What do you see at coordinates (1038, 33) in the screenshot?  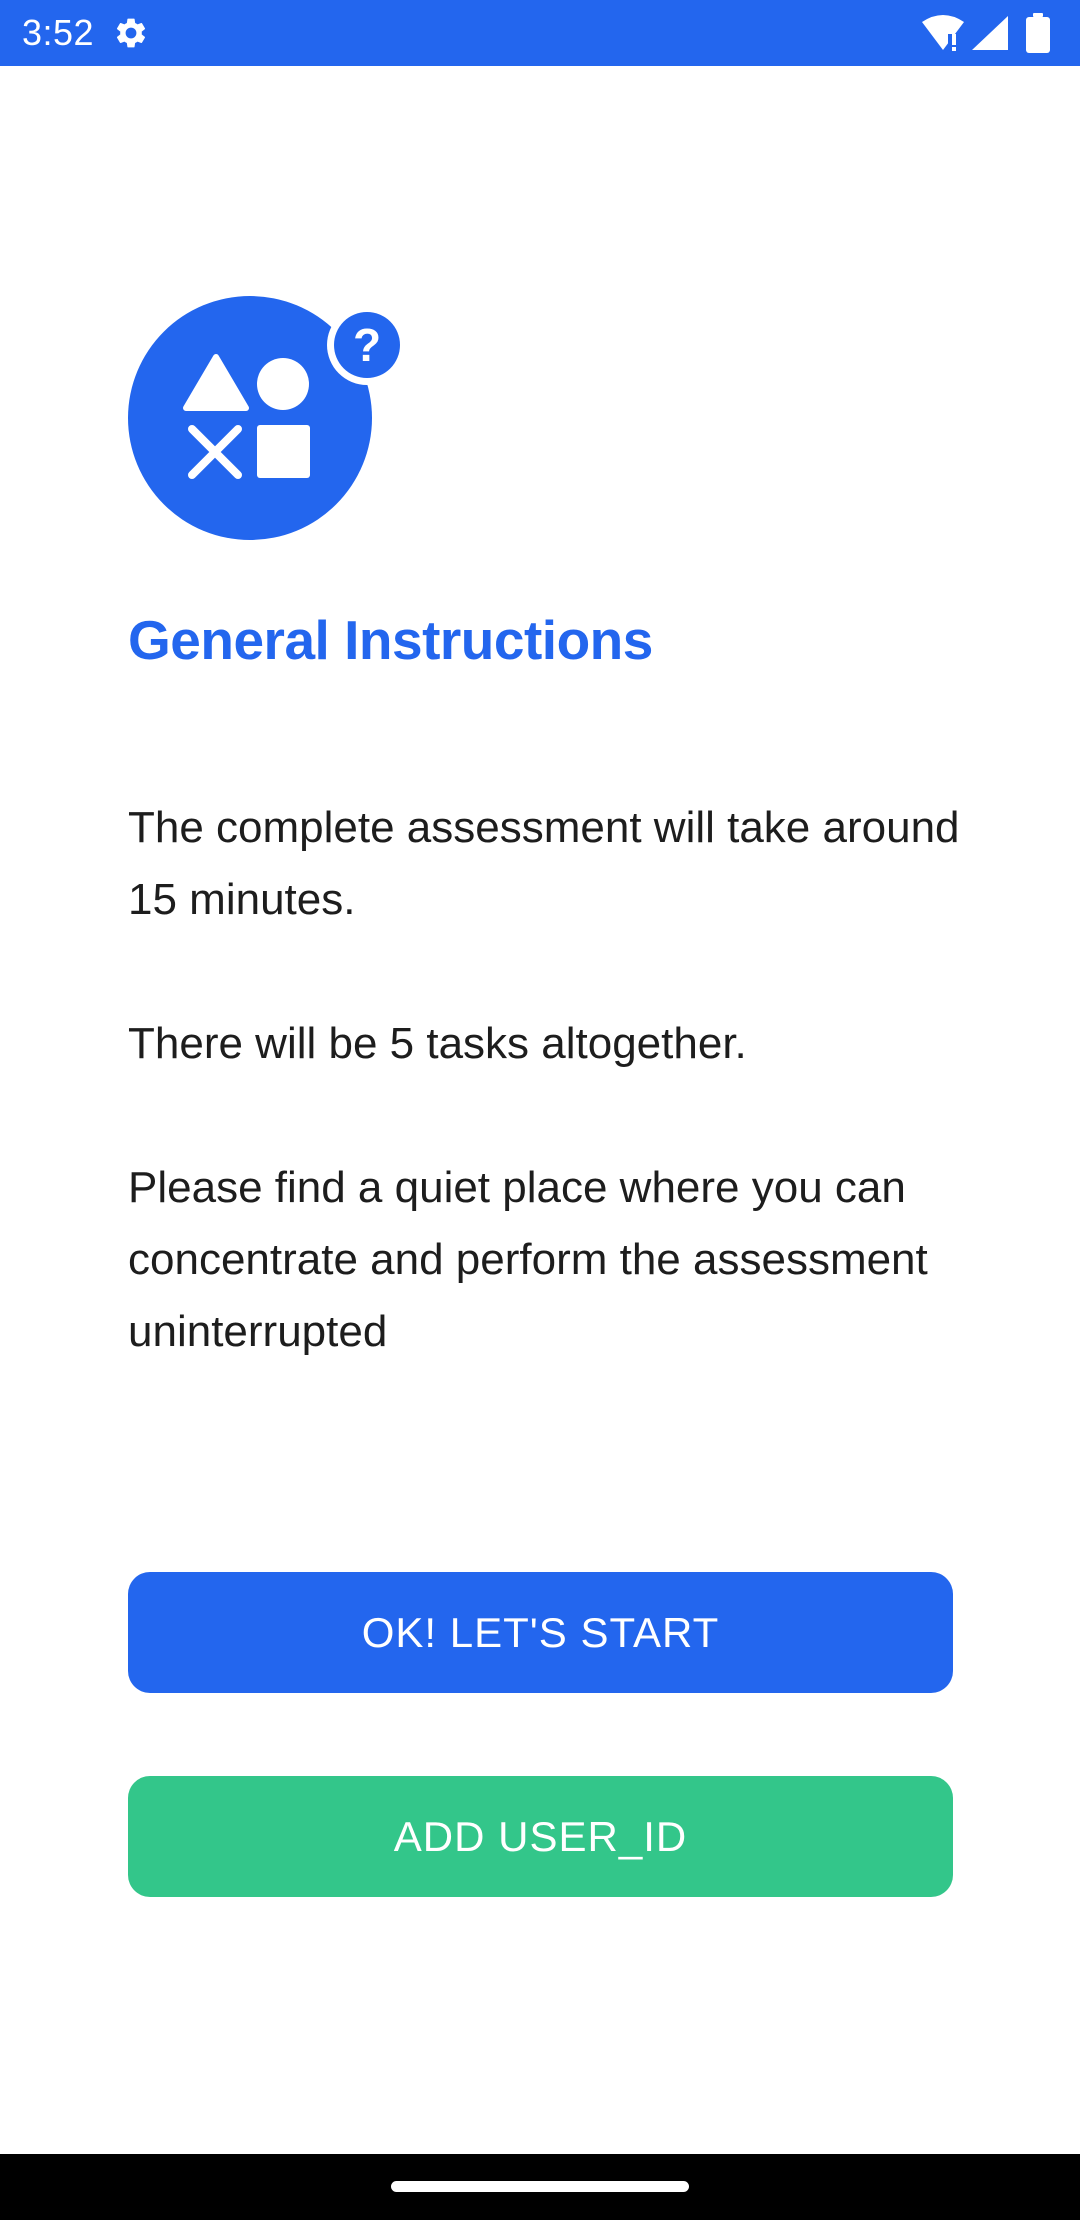 I see `battery-icon` at bounding box center [1038, 33].